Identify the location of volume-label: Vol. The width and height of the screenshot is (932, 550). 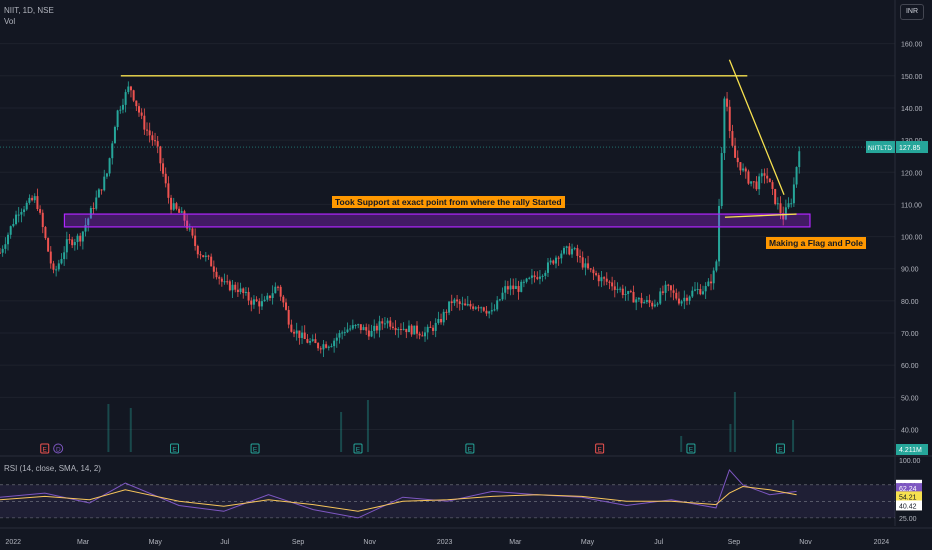
(10, 21).